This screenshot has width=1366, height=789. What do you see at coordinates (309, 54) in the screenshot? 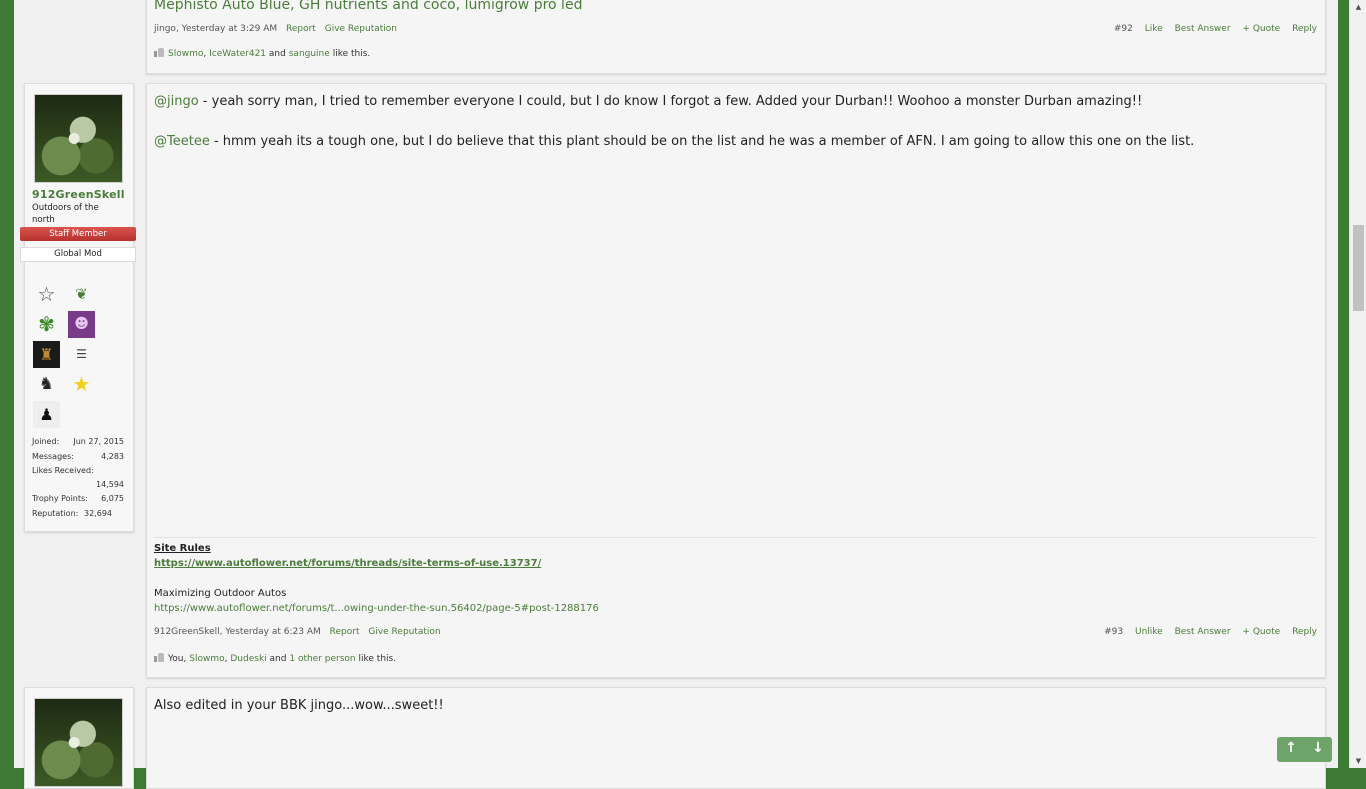
I see `liker-link: sanguine` at bounding box center [309, 54].